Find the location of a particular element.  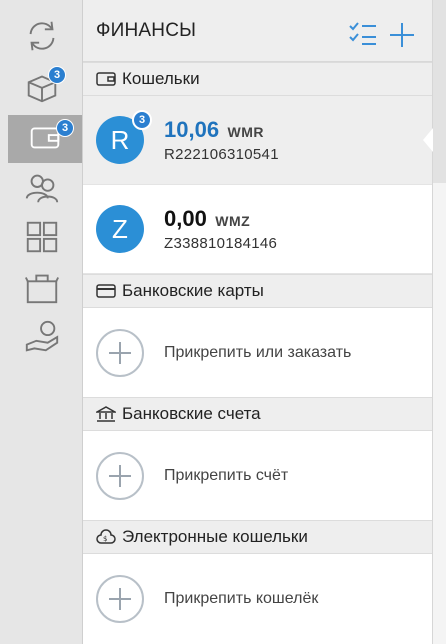

card-icon is located at coordinates (106, 291).